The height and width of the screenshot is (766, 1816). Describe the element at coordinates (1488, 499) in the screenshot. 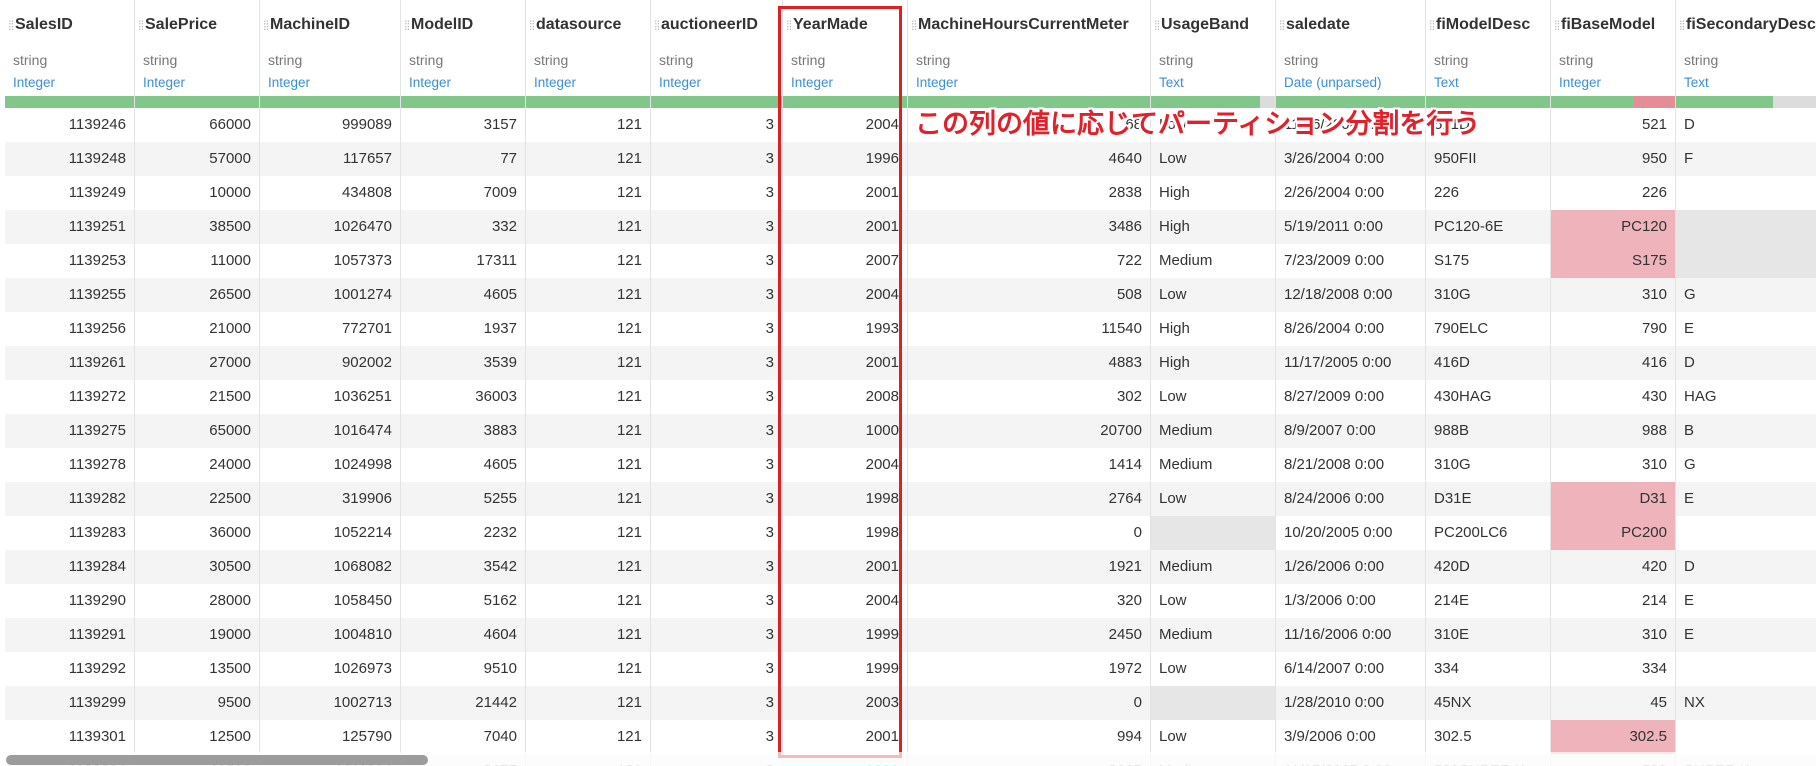

I see `table-cell: D31E` at that location.